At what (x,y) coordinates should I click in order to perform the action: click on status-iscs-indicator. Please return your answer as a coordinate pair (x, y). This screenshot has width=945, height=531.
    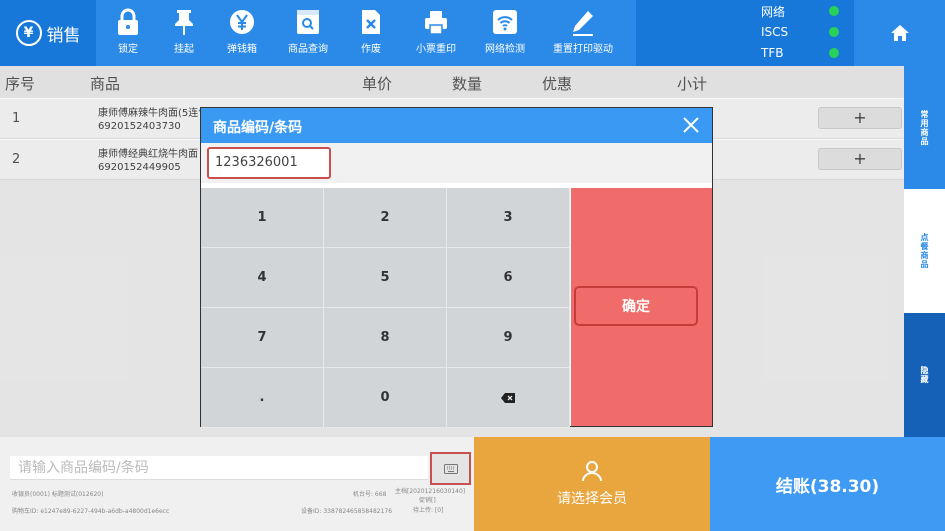
    Looking at the image, I should click on (834, 32).